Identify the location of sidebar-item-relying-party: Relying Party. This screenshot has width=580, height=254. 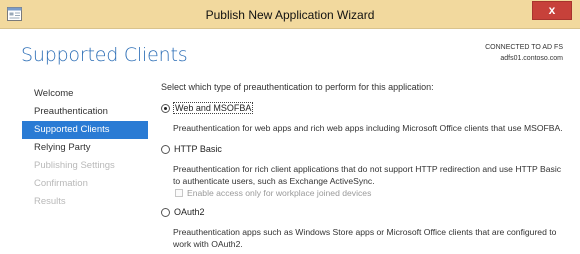
(85, 148).